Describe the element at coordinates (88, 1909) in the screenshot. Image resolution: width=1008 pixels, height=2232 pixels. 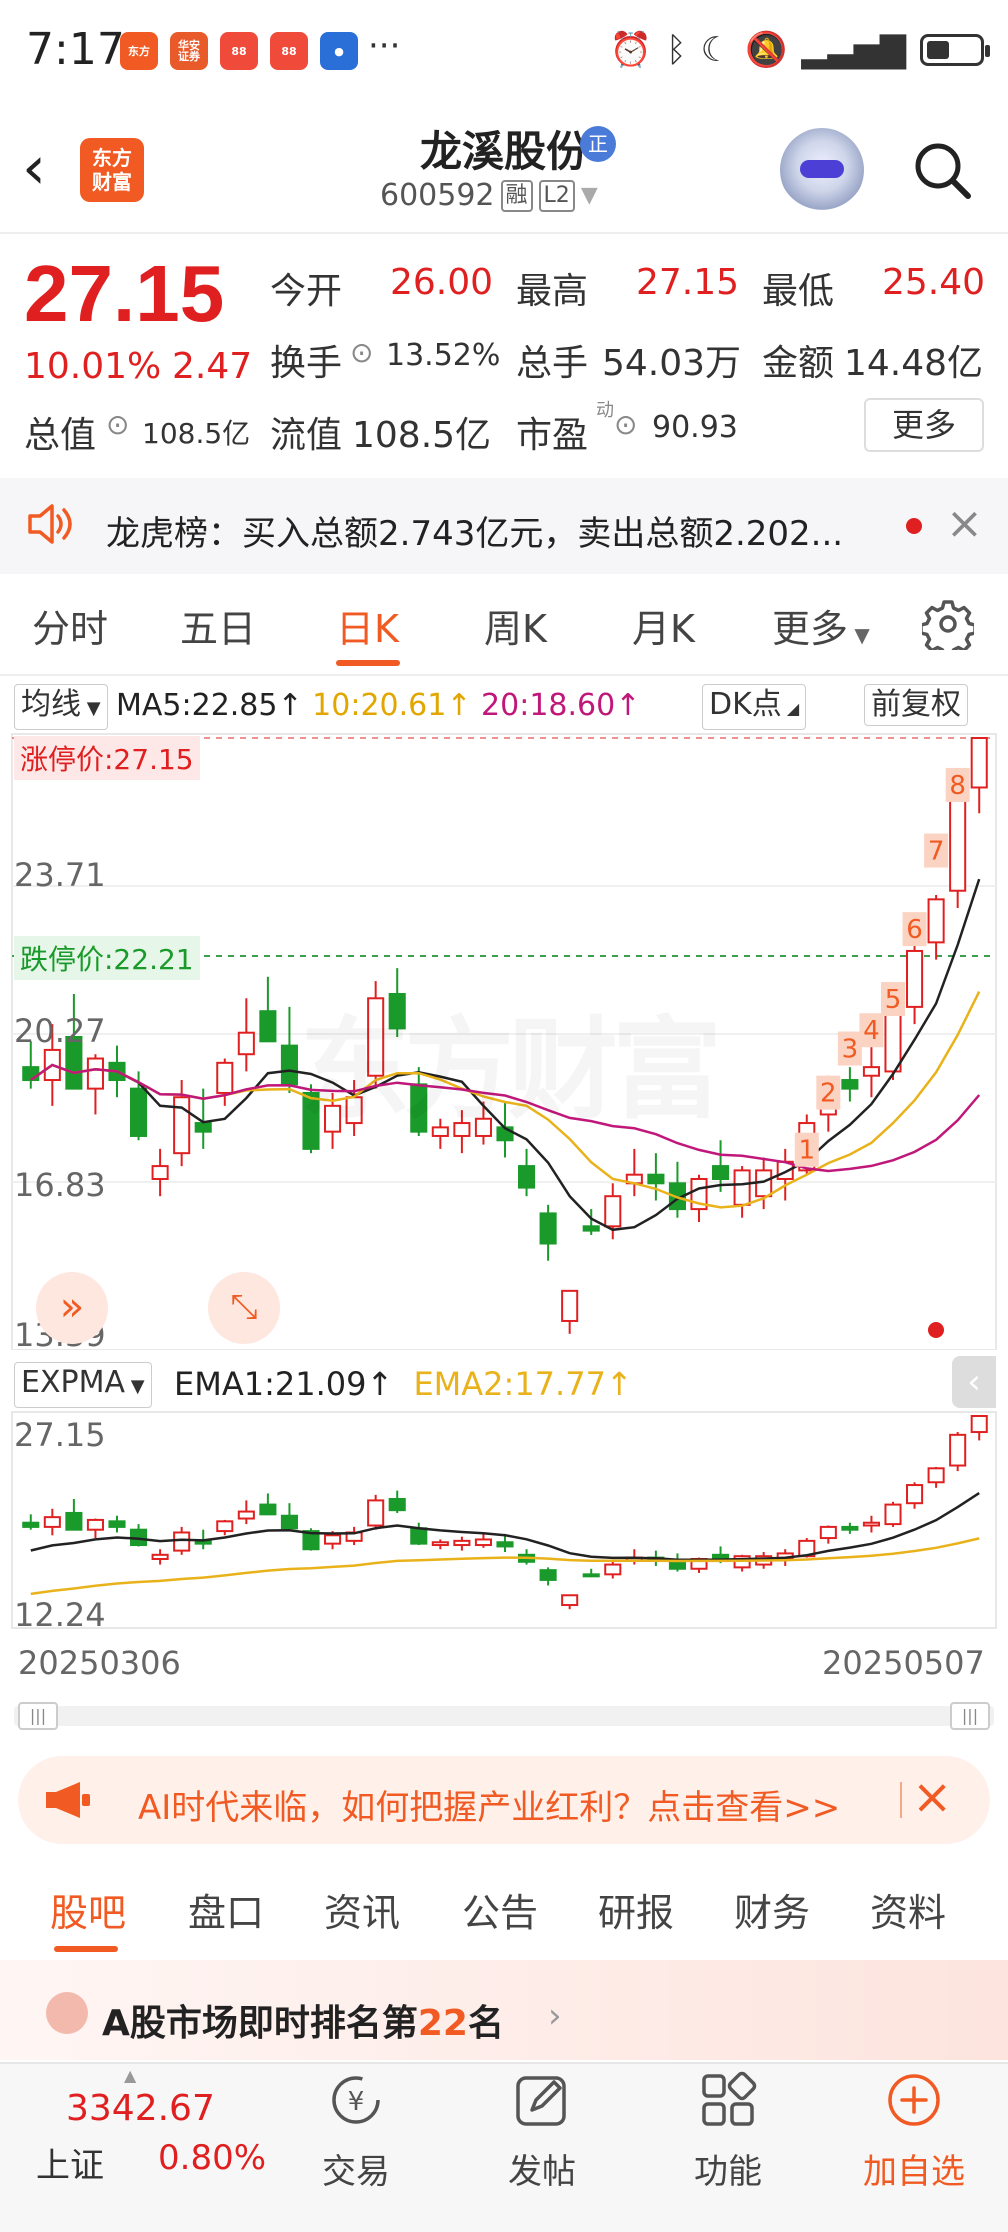
I see `tab-guba: 股吧` at that location.